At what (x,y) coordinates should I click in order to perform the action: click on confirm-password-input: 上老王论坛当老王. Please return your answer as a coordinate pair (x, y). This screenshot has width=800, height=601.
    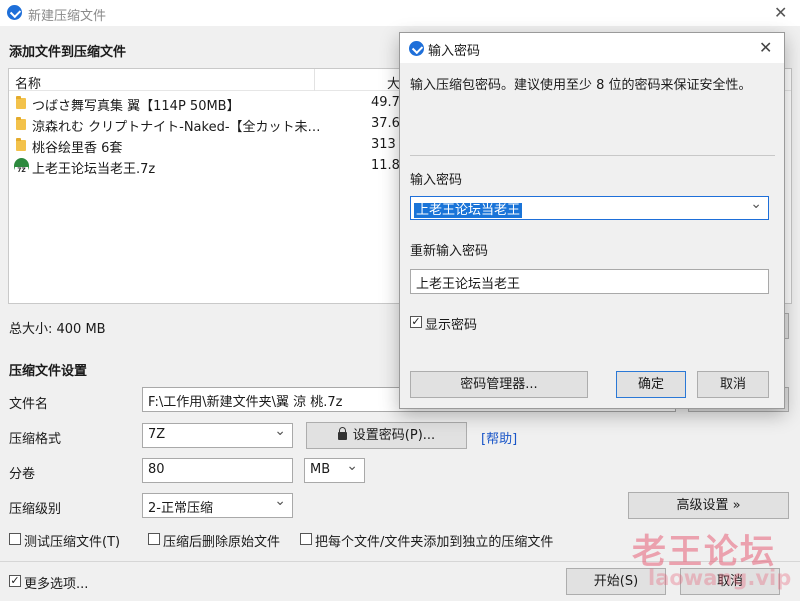
    Looking at the image, I should click on (589, 281).